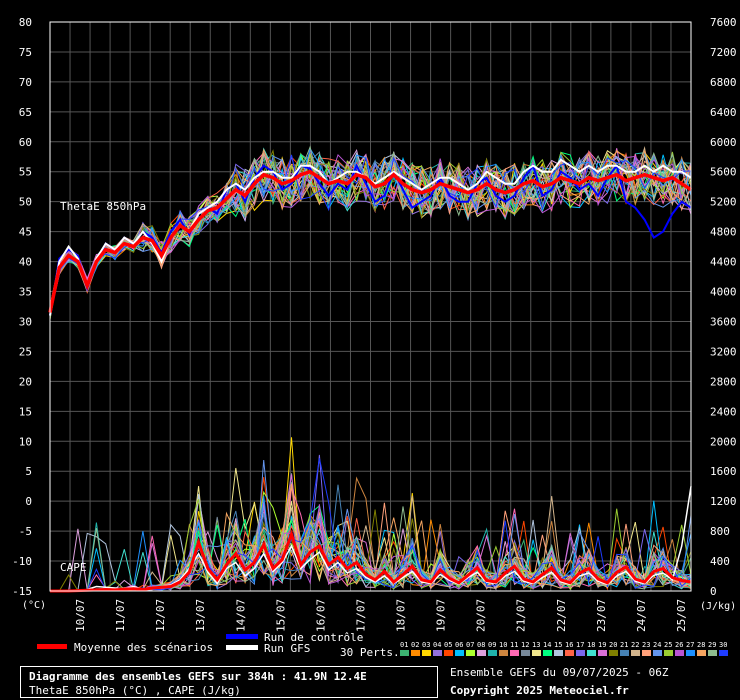 The height and width of the screenshot is (700, 740). What do you see at coordinates (448, 645) in the screenshot?
I see `pert-number: 05` at bounding box center [448, 645].